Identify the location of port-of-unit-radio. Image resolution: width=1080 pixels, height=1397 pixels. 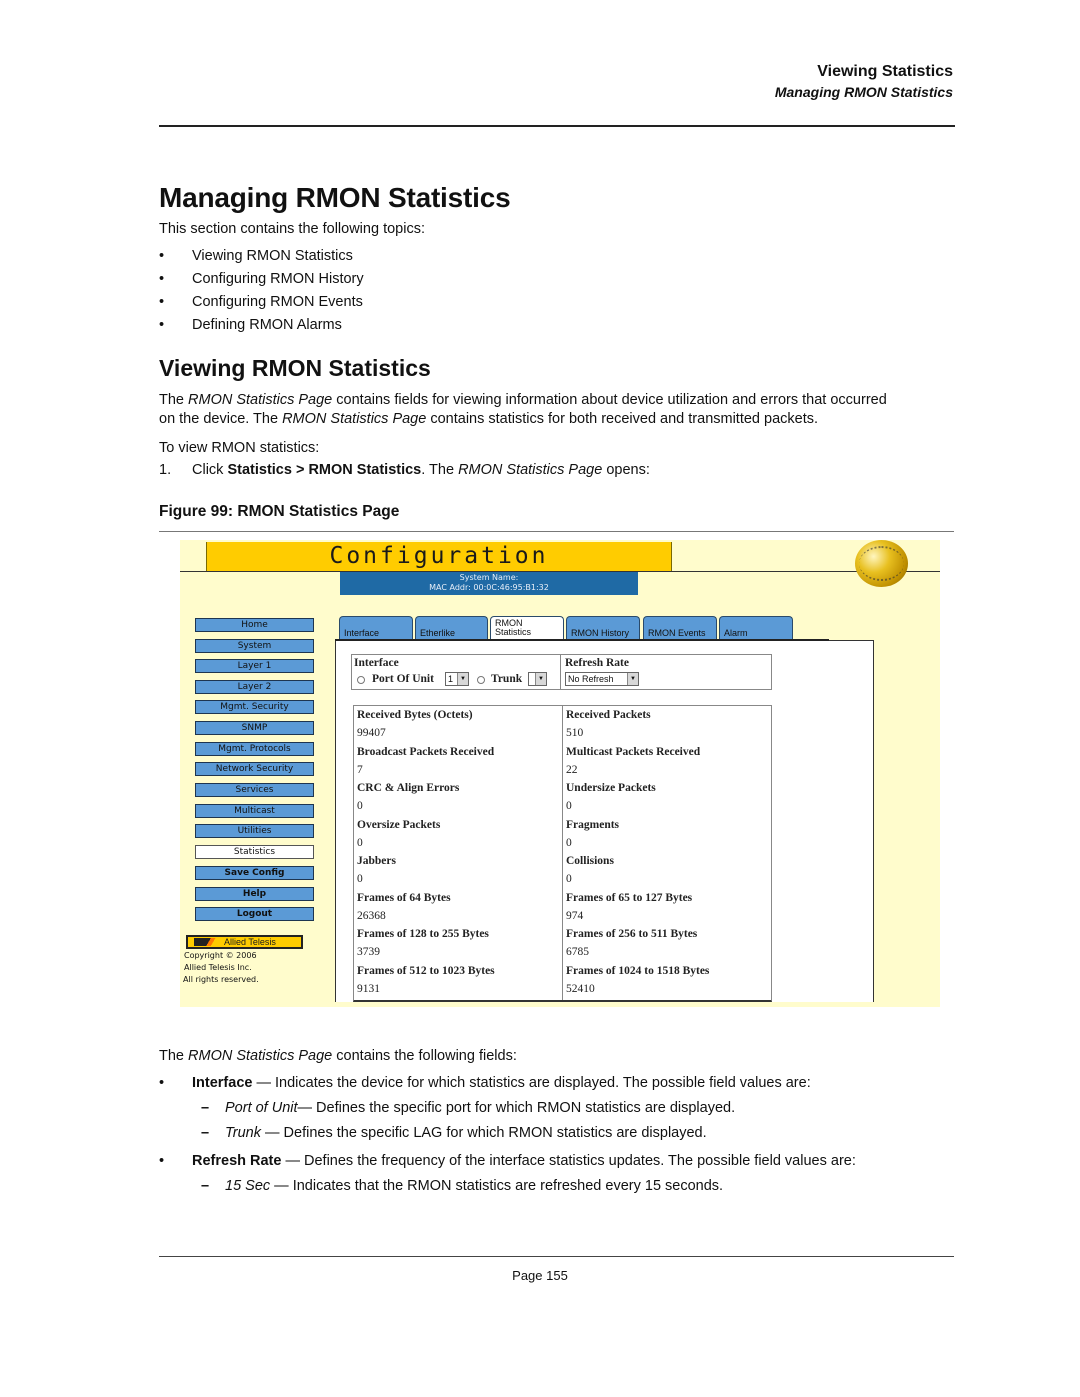
(361, 680).